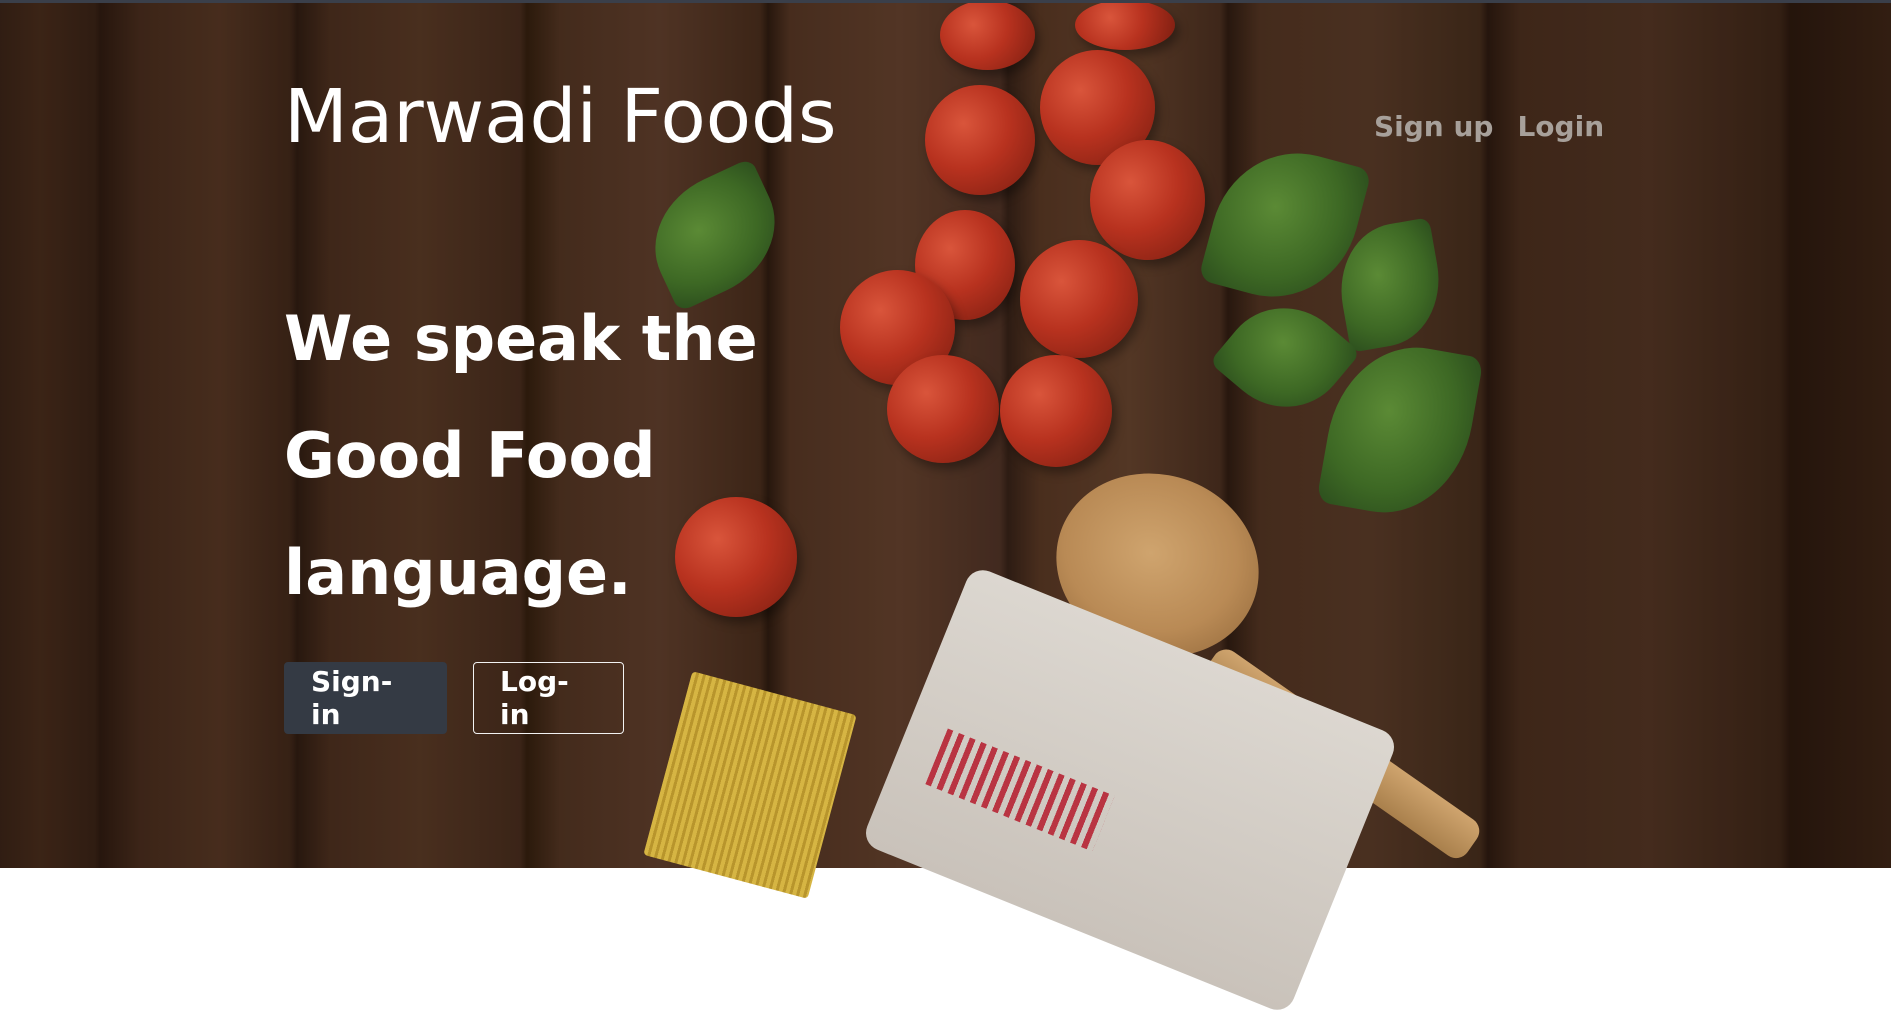  I want to click on hero-headline: We speak the Good Food language., so click(521, 455).